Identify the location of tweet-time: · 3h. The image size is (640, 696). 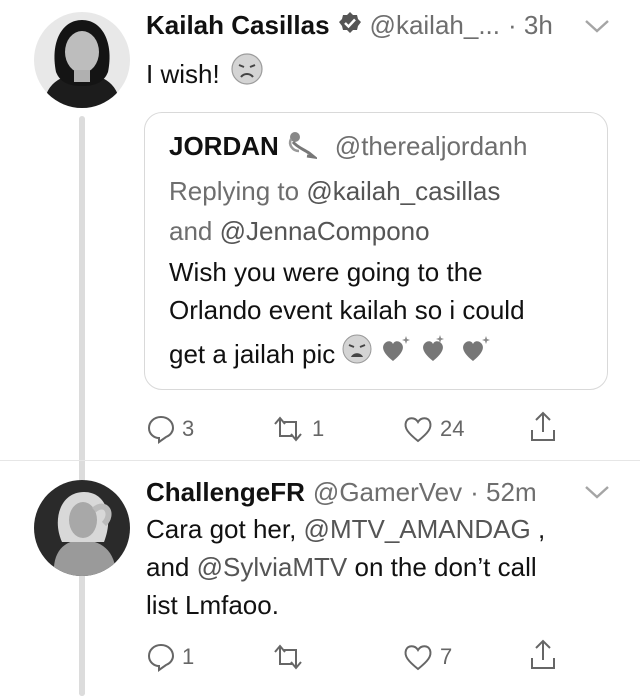
(530, 25).